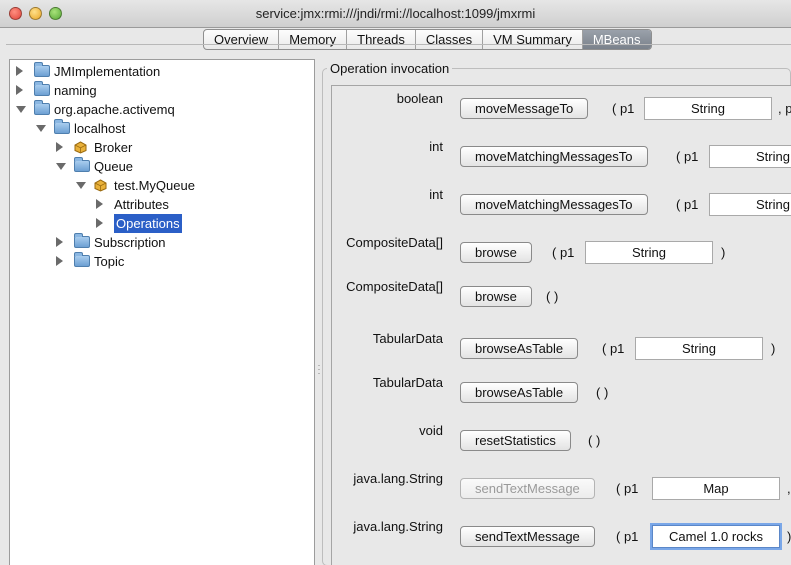 This screenshot has height=565, width=791. I want to click on comma-label: ,, so click(789, 488).